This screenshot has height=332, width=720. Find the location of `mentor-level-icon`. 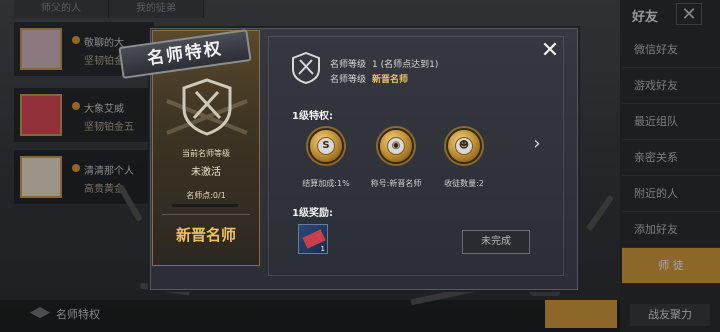

mentor-level-icon is located at coordinates (306, 68).